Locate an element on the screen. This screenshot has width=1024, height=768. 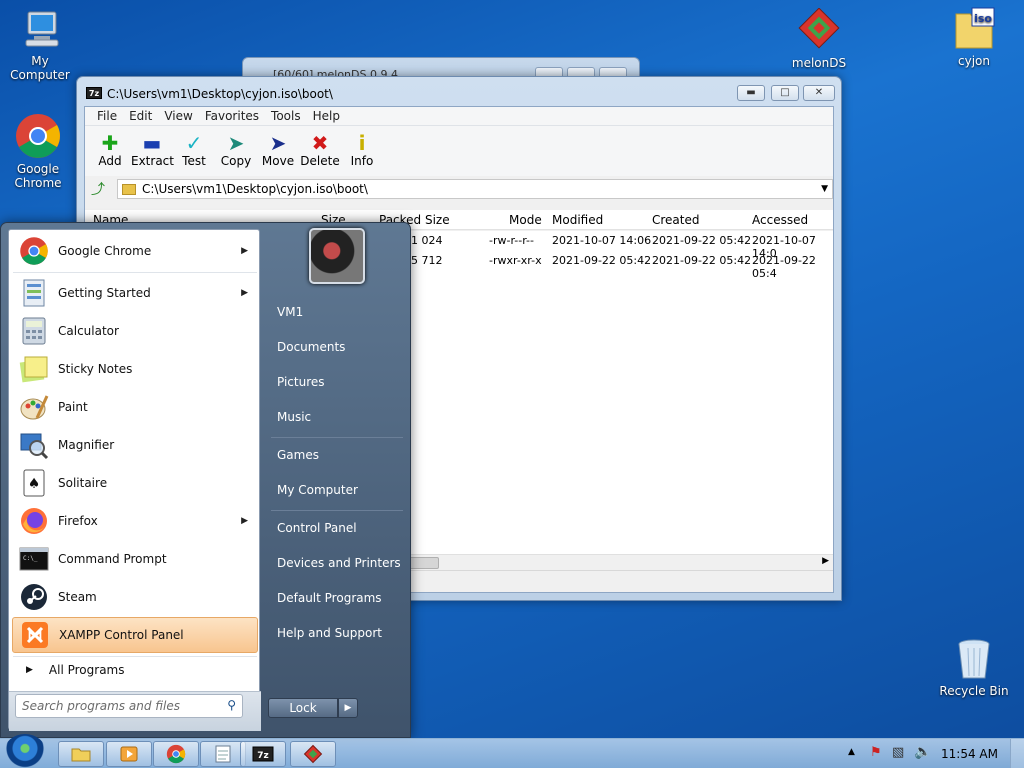
action-center-icon: ⚑ is located at coordinates (876, 752).